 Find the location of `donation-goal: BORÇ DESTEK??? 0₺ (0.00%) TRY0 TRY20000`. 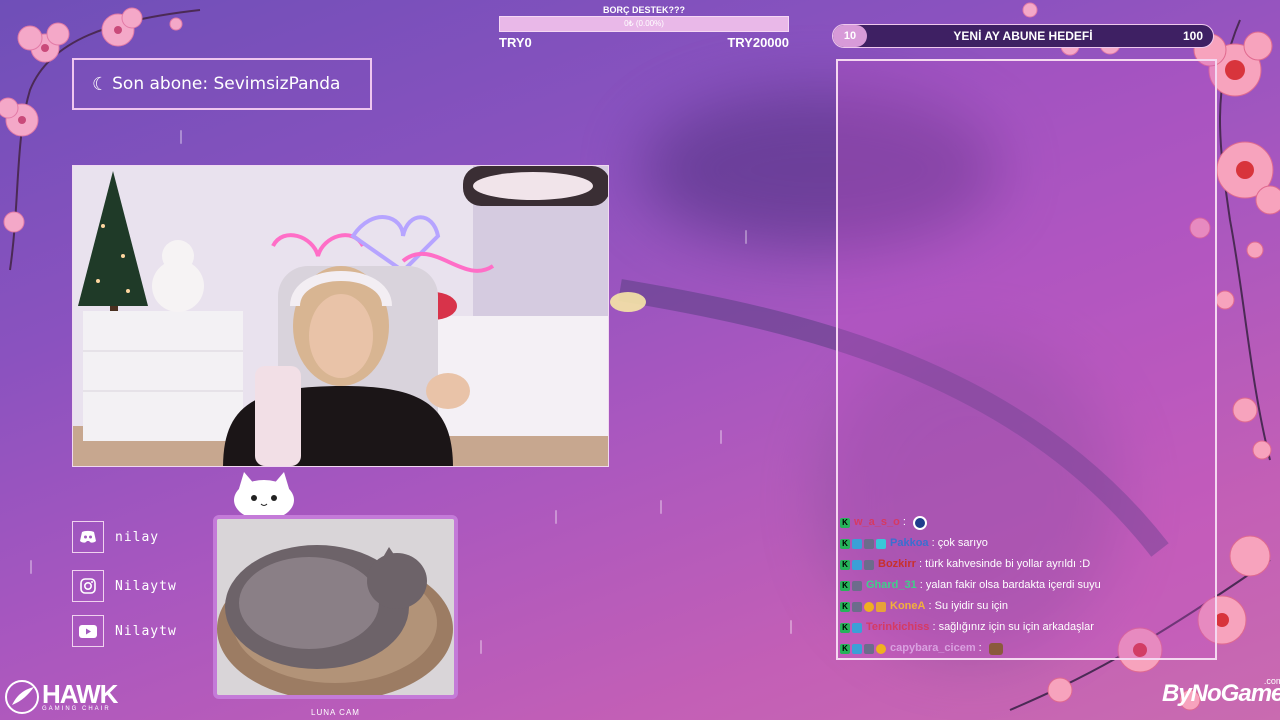

donation-goal: BORÇ DESTEK??? 0₺ (0.00%) TRY0 TRY20000 is located at coordinates (644, 27).